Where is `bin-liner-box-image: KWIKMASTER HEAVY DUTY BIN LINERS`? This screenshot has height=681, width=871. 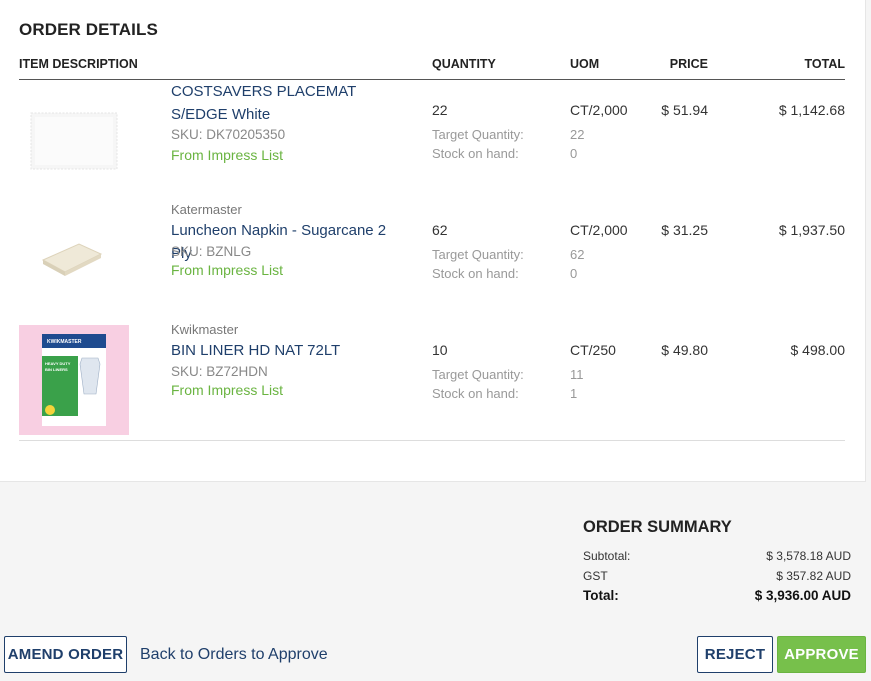 bin-liner-box-image: KWIKMASTER HEAVY DUTY BIN LINERS is located at coordinates (74, 380).